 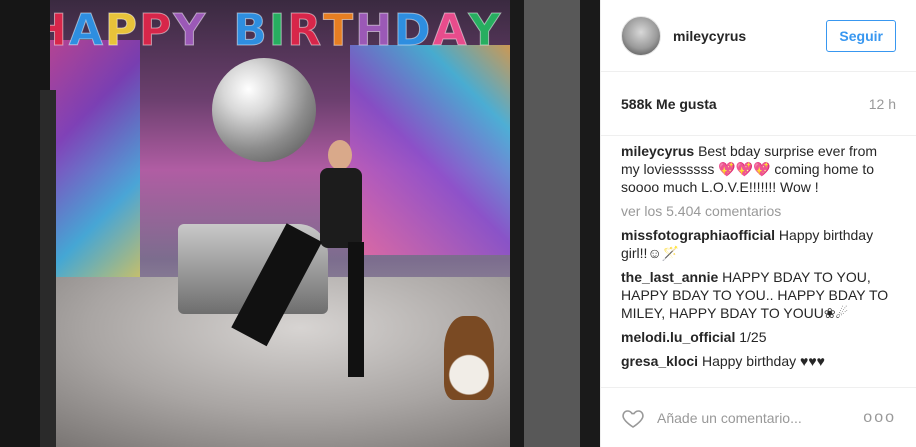 What do you see at coordinates (882, 104) in the screenshot?
I see `post-time: 12 h` at bounding box center [882, 104].